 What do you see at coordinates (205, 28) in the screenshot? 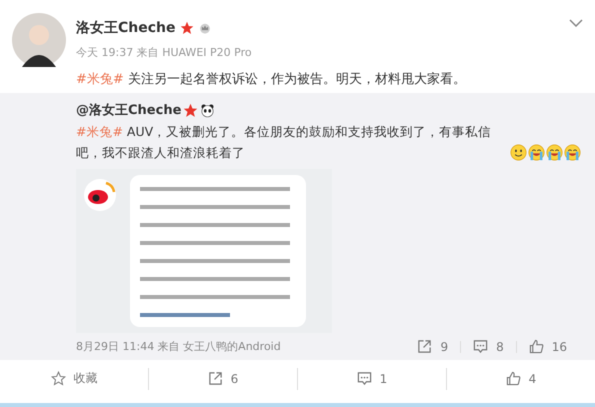
I see `crown-icon` at bounding box center [205, 28].